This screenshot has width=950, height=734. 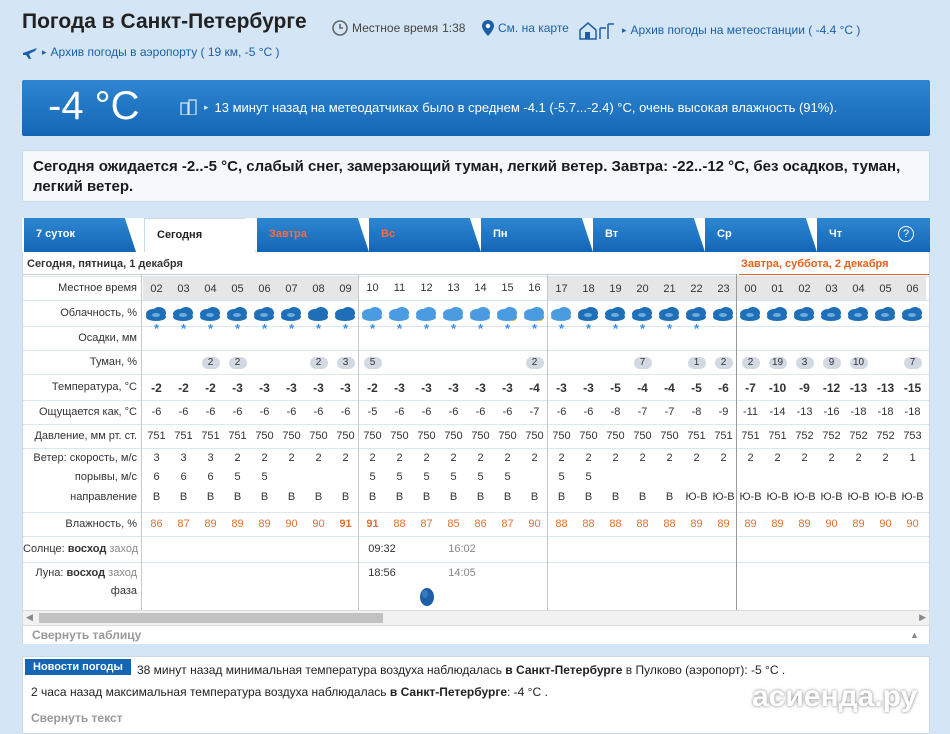 I want to click on moon-prefix: Луна:, so click(x=49, y=573).